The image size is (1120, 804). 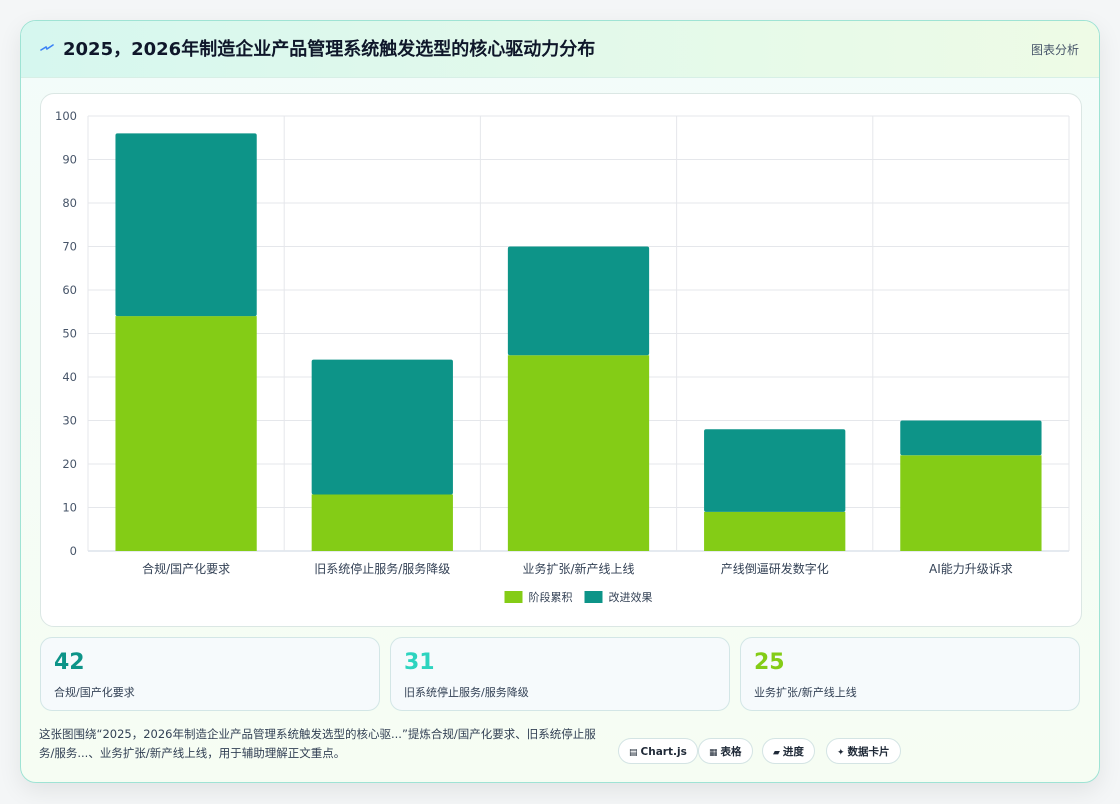 What do you see at coordinates (419, 662) in the screenshot?
I see `stat-value: 31` at bounding box center [419, 662].